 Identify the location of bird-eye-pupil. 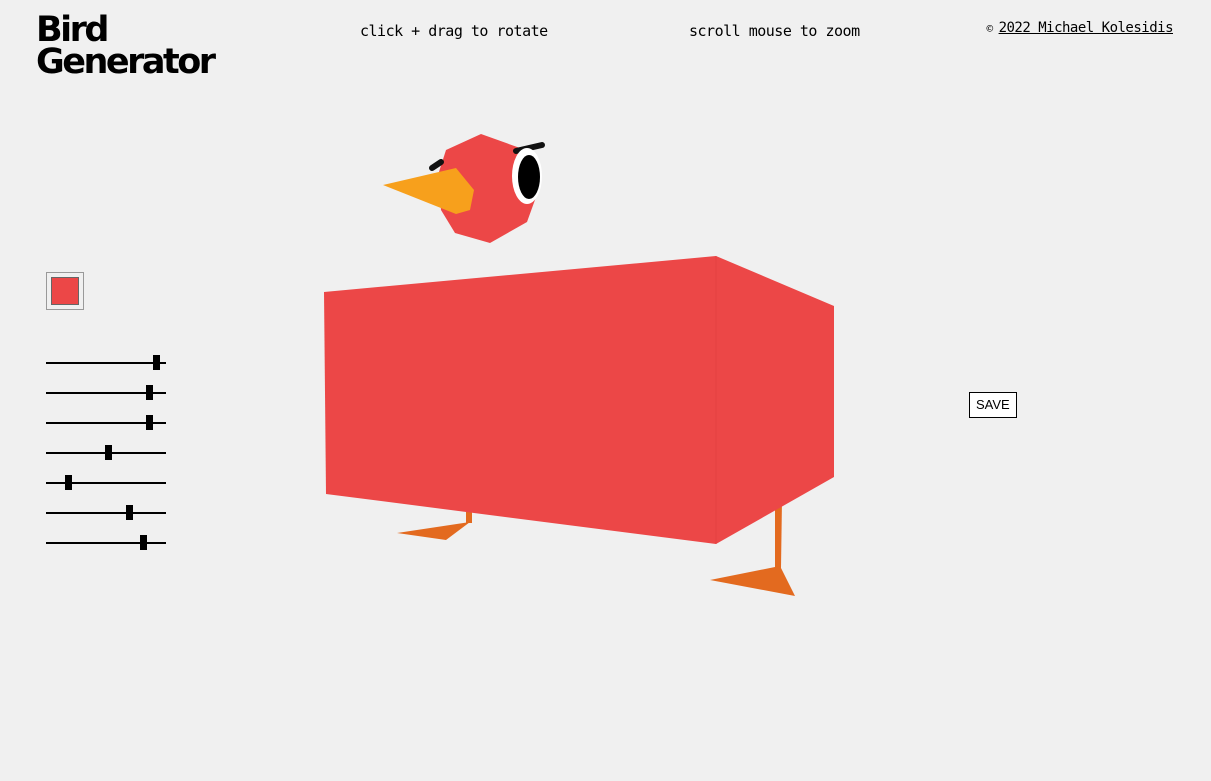
(529, 177).